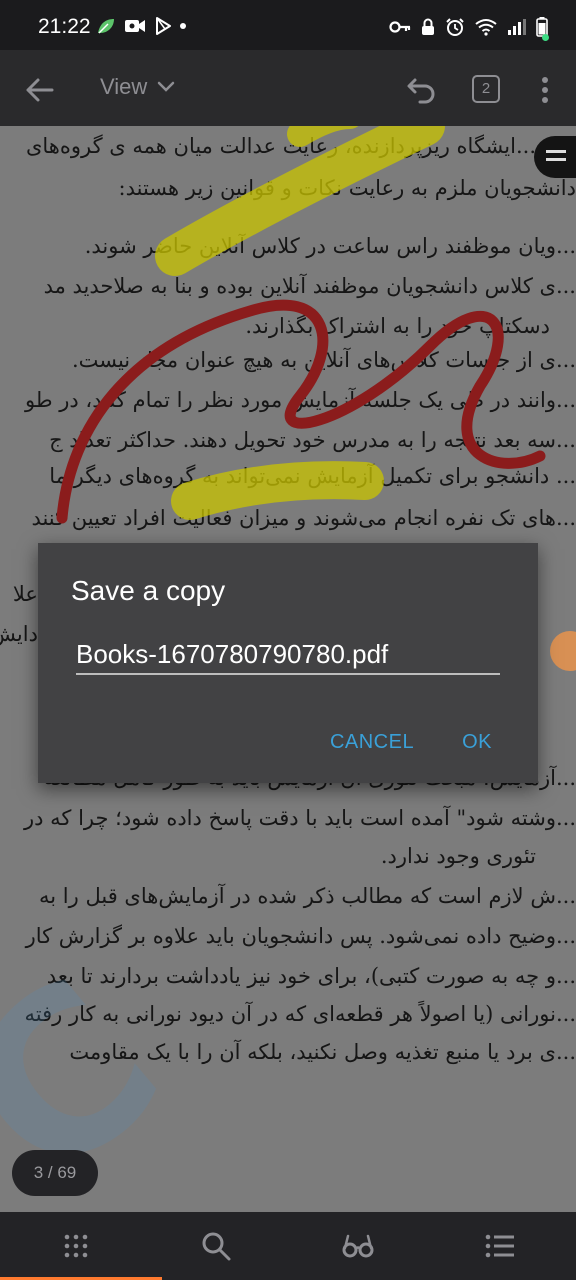 The height and width of the screenshot is (1280, 576). I want to click on reading-glasses-icon, so click(358, 1246).